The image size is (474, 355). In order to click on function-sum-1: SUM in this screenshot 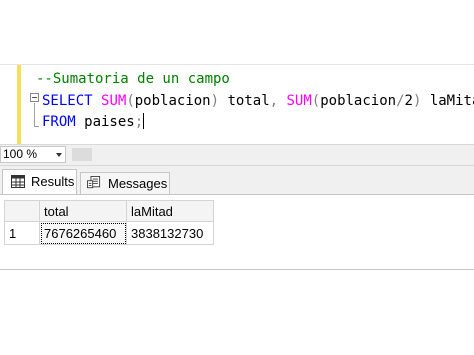, I will do `click(114, 101)`.